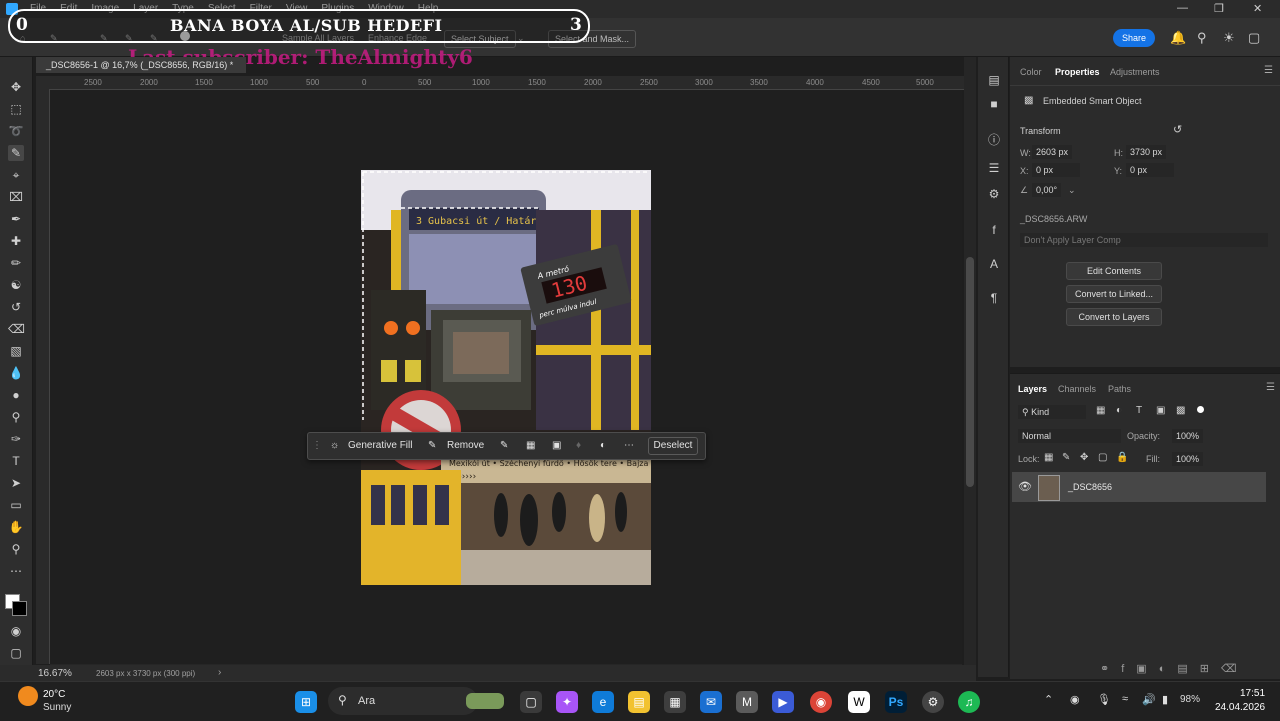 This screenshot has height=721, width=1280. What do you see at coordinates (1066, 457) in the screenshot?
I see `lock-image-icon: ✎` at bounding box center [1066, 457].